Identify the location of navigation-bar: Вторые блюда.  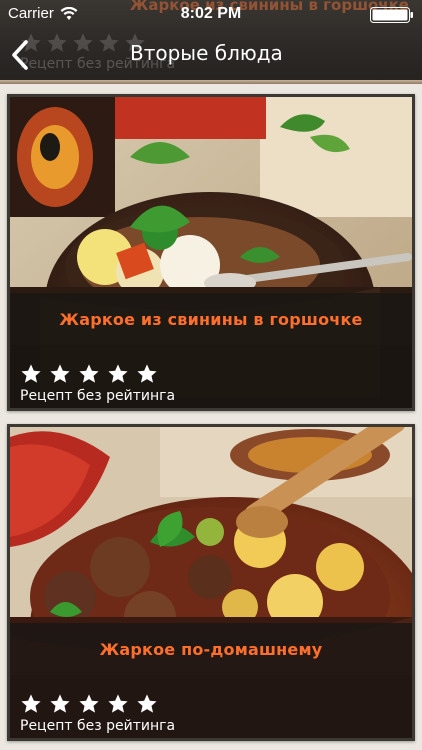
(211, 54).